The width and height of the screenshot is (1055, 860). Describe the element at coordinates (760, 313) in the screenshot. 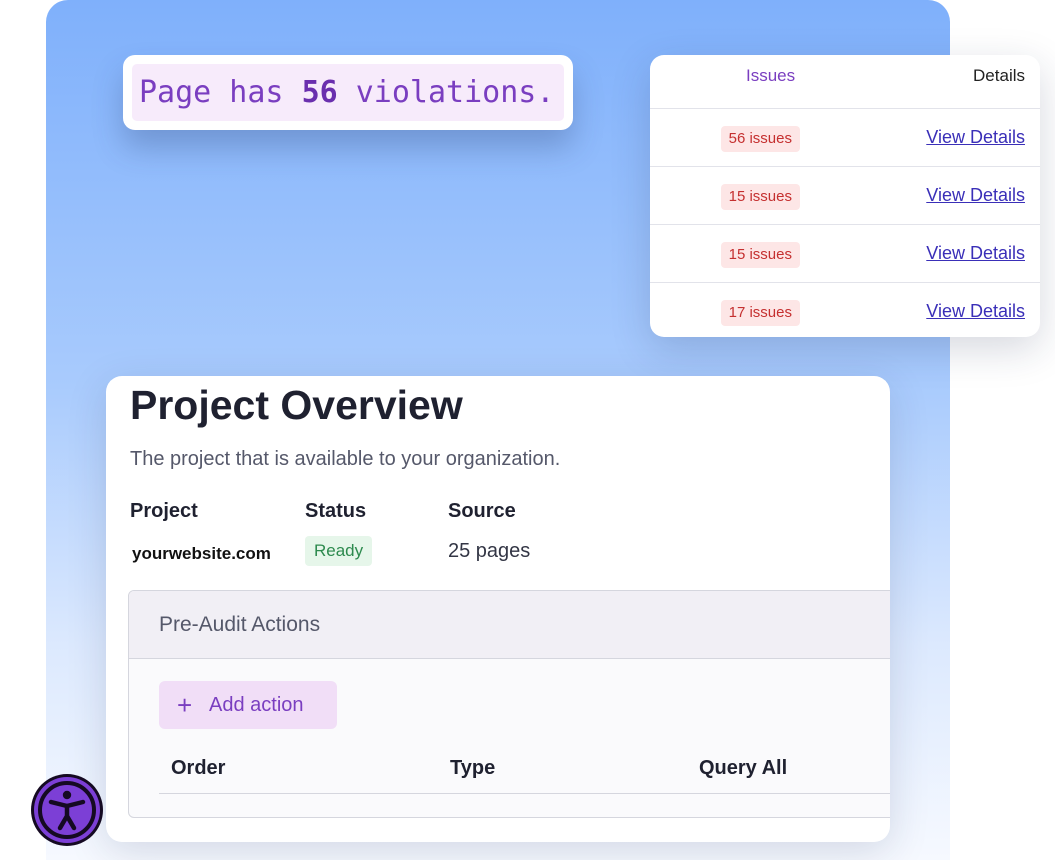

I see `issue-count-badge: 17 issues` at that location.